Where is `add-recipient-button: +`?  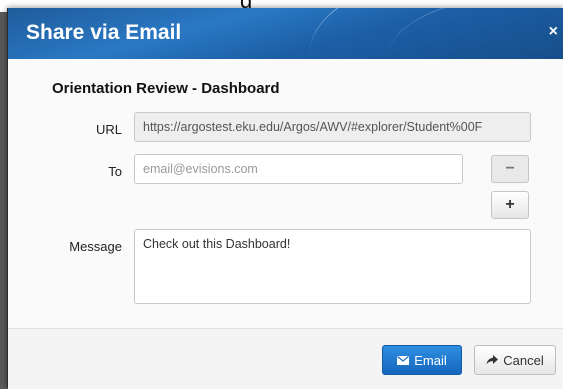 add-recipient-button: + is located at coordinates (510, 205).